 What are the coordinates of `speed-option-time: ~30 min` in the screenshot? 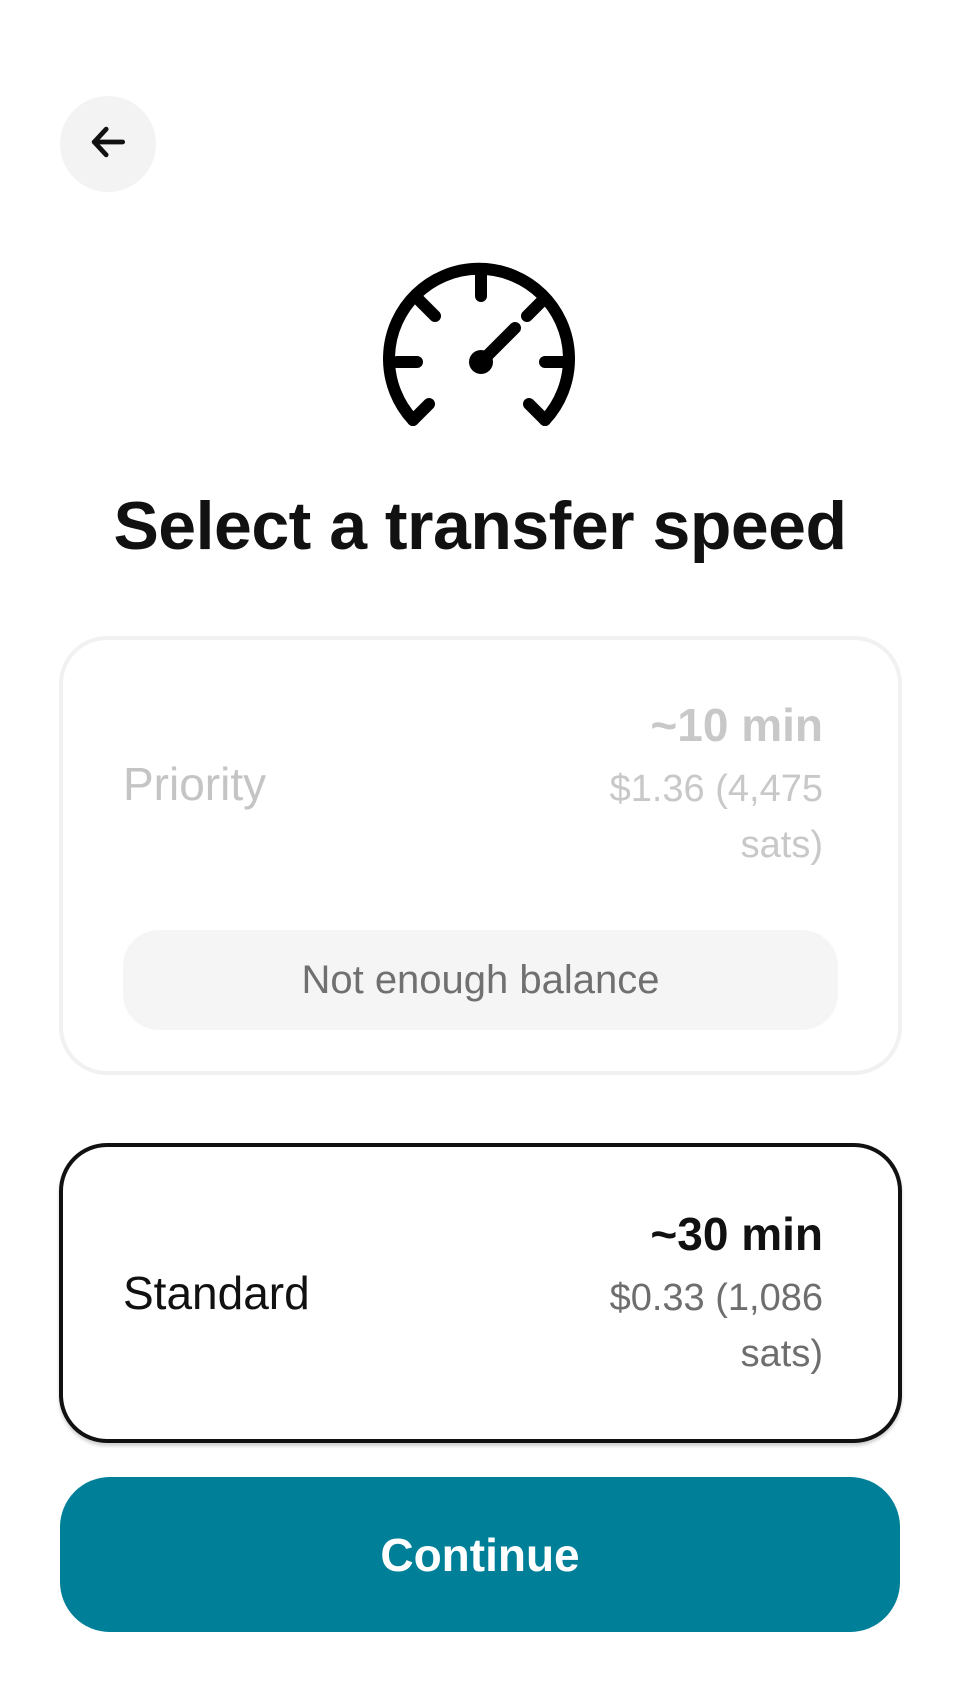 It's located at (736, 1234).